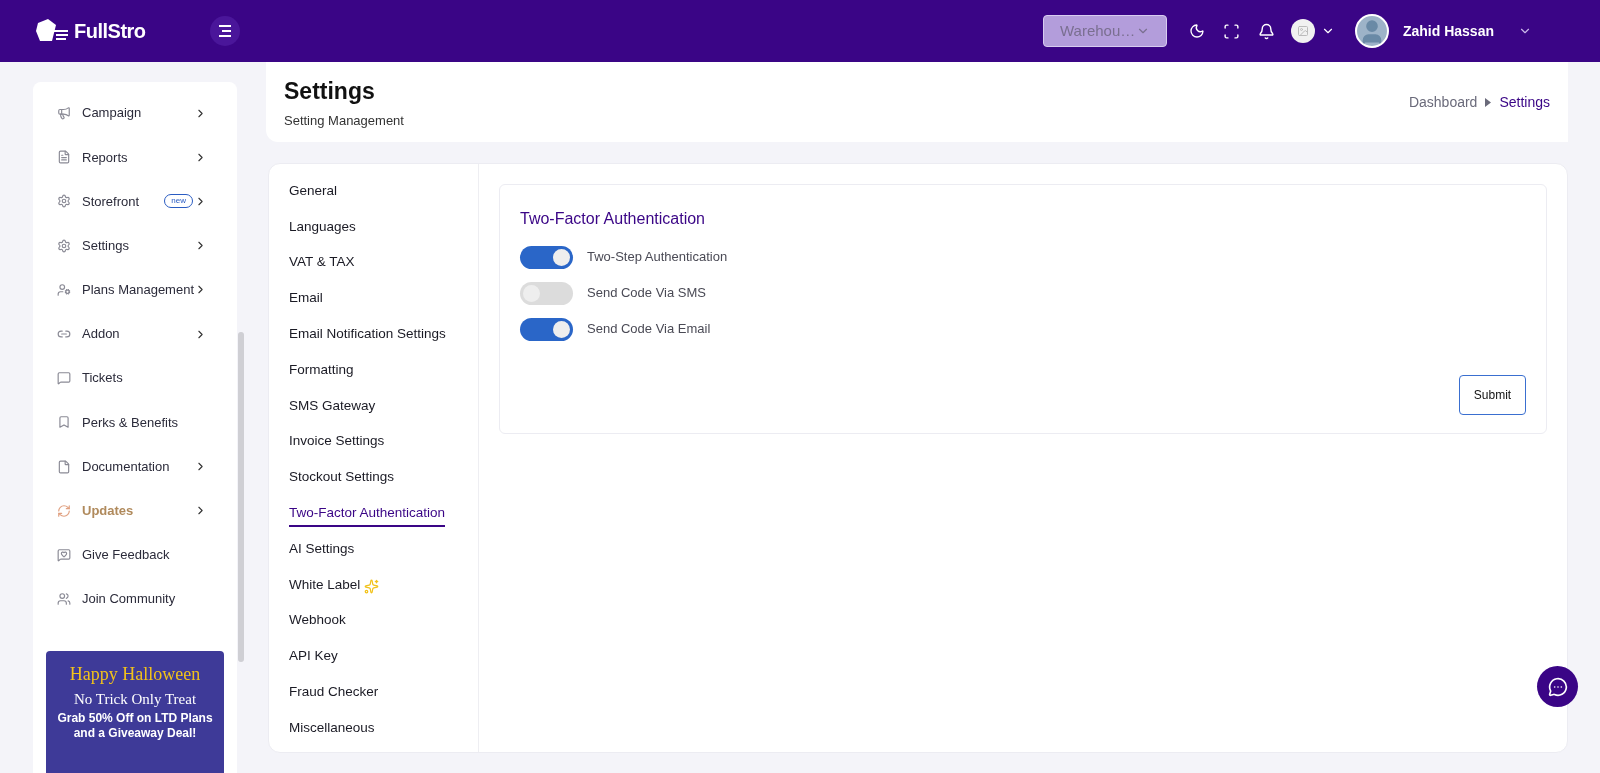  Describe the element at coordinates (135, 378) in the screenshot. I see `sidebar-item: Tickets` at that location.